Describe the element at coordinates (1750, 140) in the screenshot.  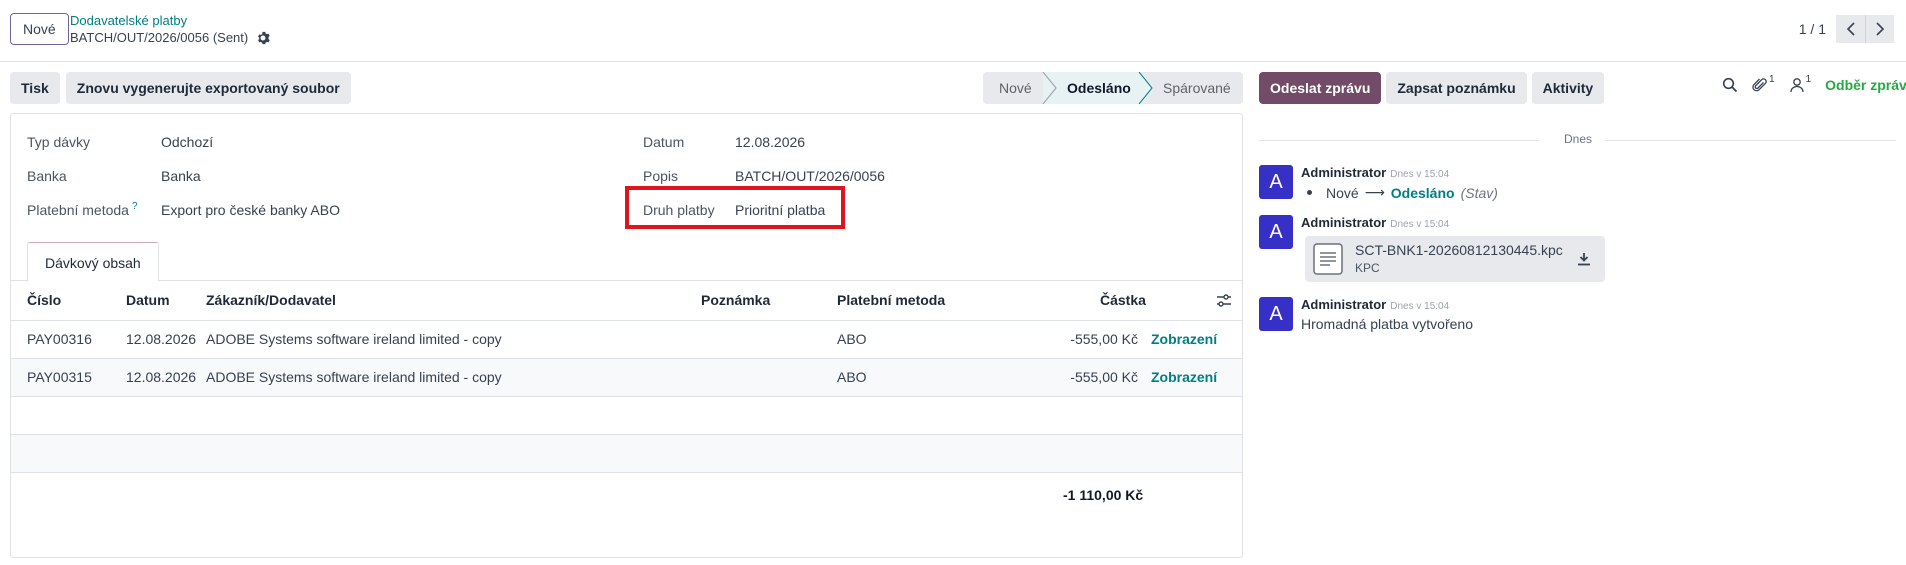
I see `separator-line-right` at that location.